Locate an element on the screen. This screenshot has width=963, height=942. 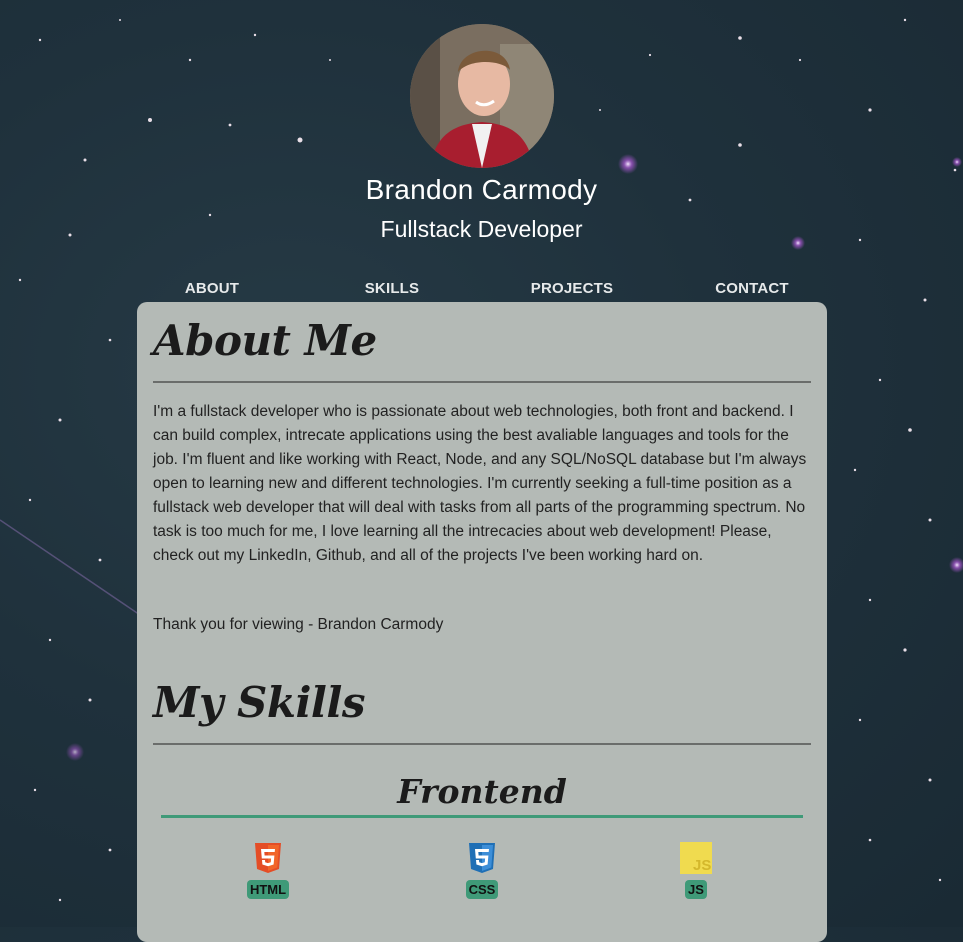
nav-contact: CONTACT is located at coordinates (752, 288).